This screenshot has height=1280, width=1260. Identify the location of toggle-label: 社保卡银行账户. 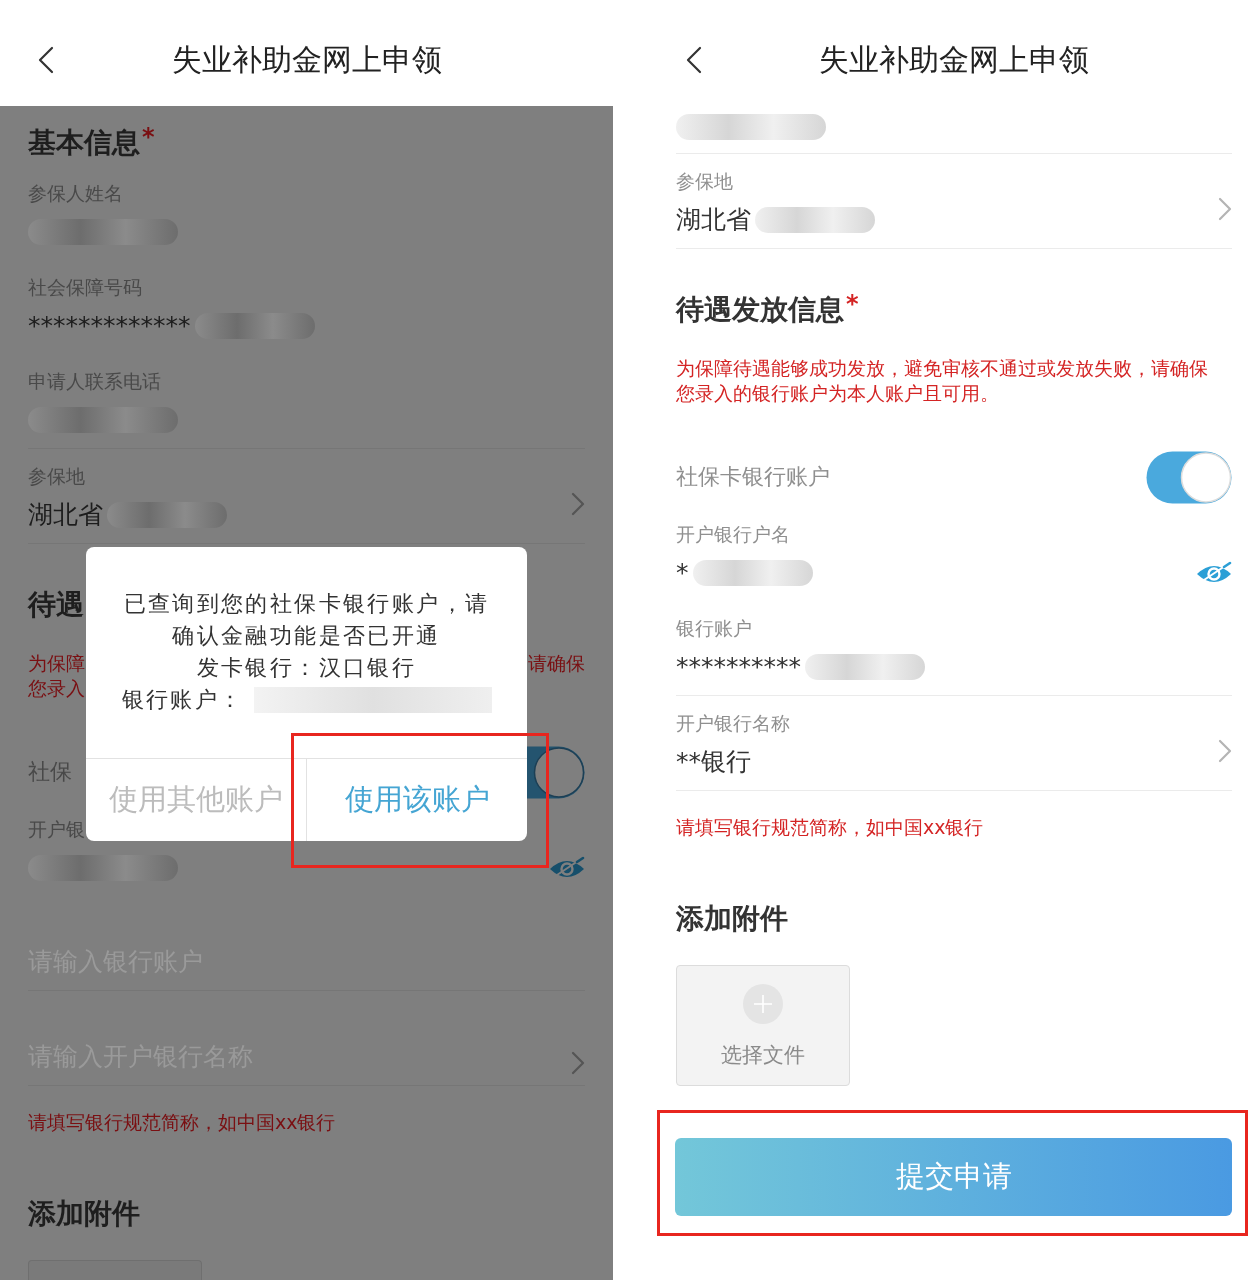
(753, 477).